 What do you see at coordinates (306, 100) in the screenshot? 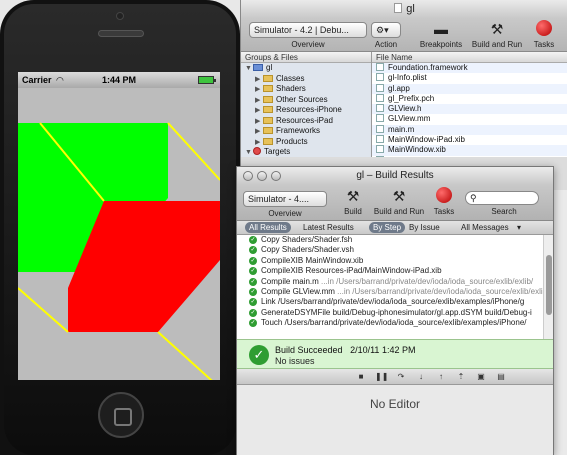
I see `group-item: ▶ Other Sources` at bounding box center [306, 100].